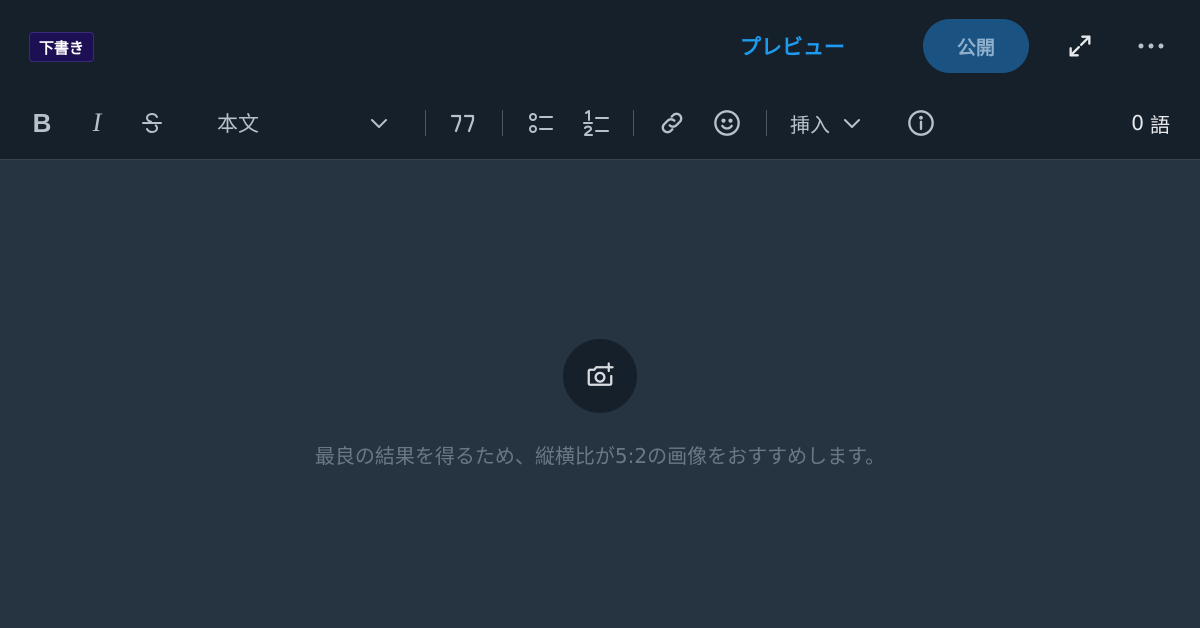  I want to click on more-button, so click(1151, 46).